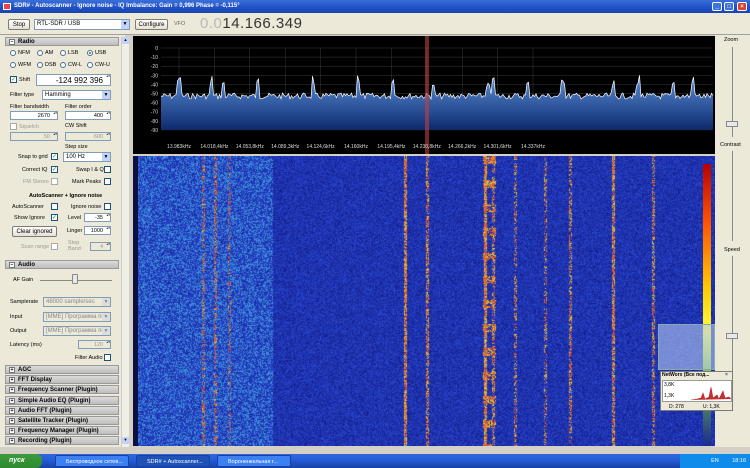 This screenshot has width=750, height=468. I want to click on system-tray: EN 18:16, so click(715, 461).